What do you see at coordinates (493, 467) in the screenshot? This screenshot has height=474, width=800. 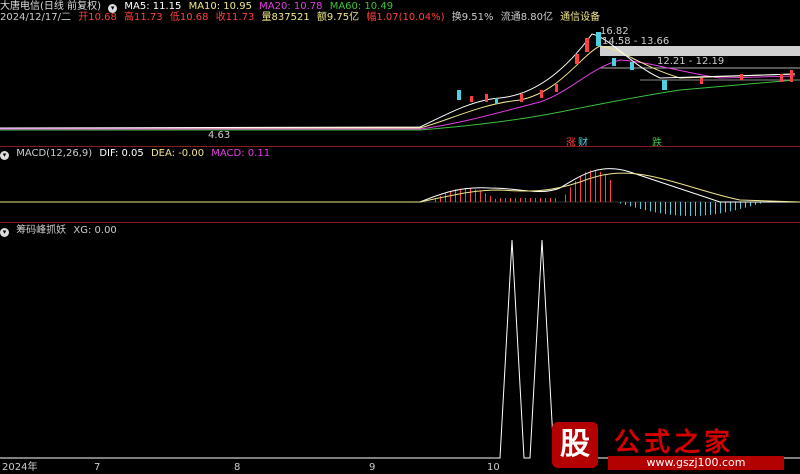 I see `x-label-10: 10` at bounding box center [493, 467].